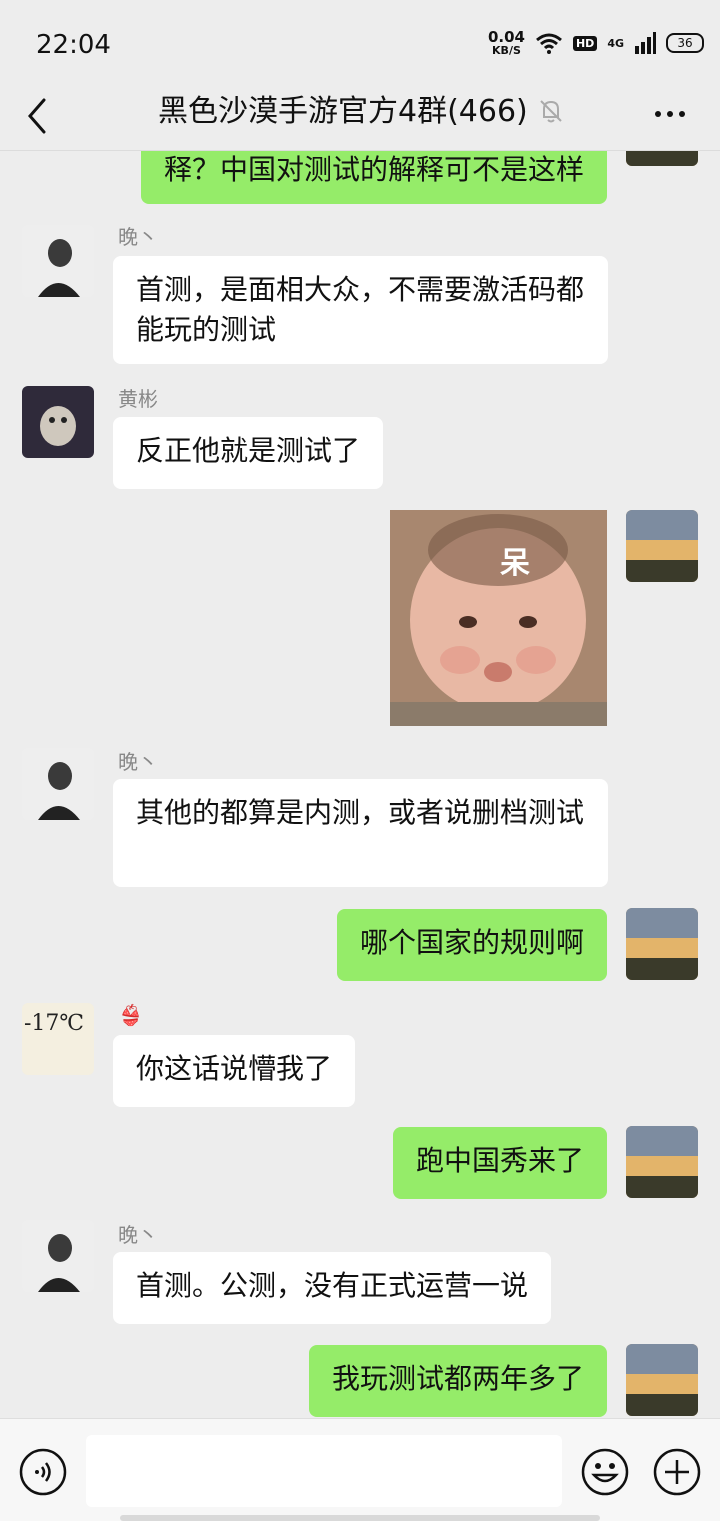 This screenshot has width=720, height=1521. I want to click on message-text: 你这话说懵我了, so click(234, 1068).